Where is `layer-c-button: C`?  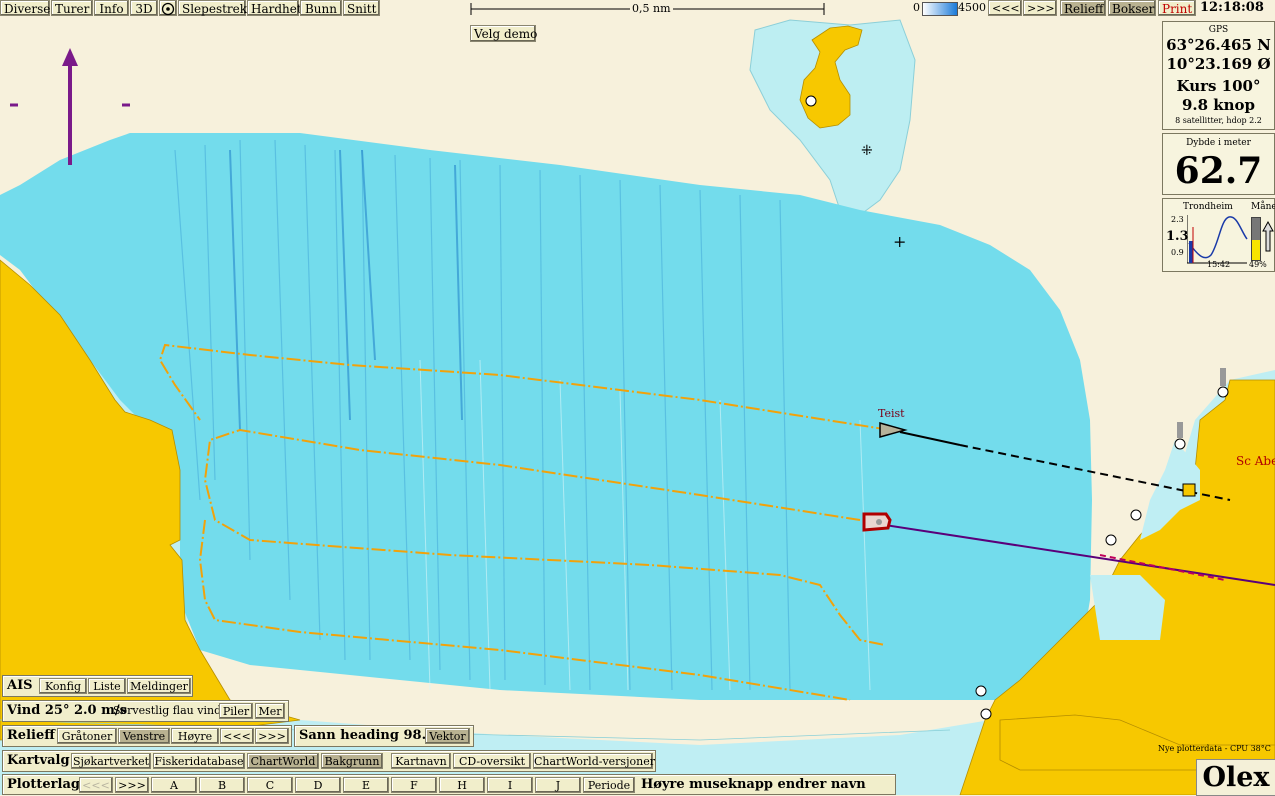 layer-c-button: C is located at coordinates (270, 785).